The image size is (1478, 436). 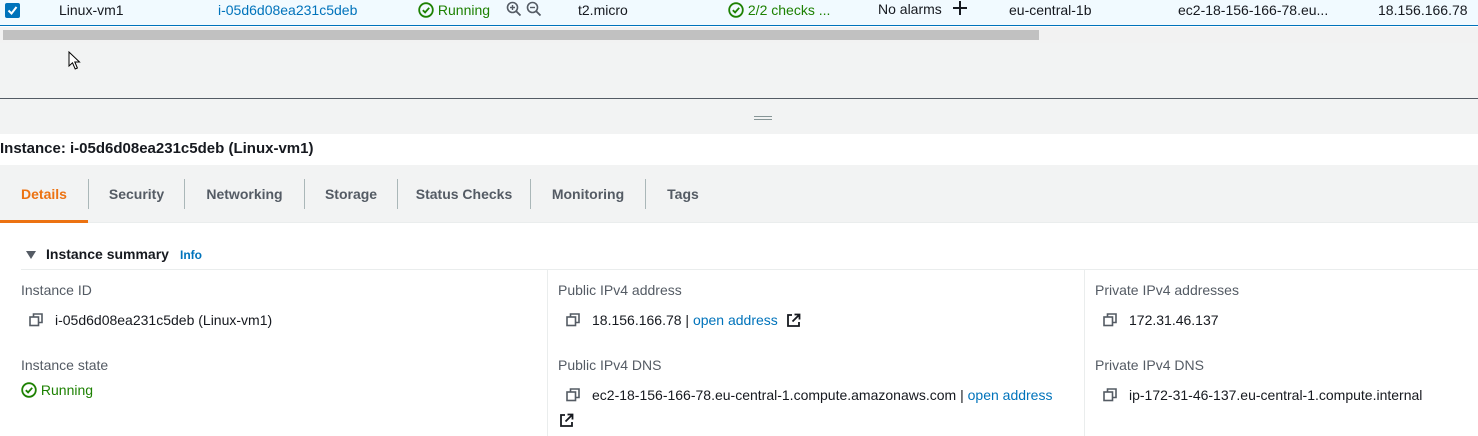 I want to click on tab-monitoring: Monitoring, so click(x=588, y=194).